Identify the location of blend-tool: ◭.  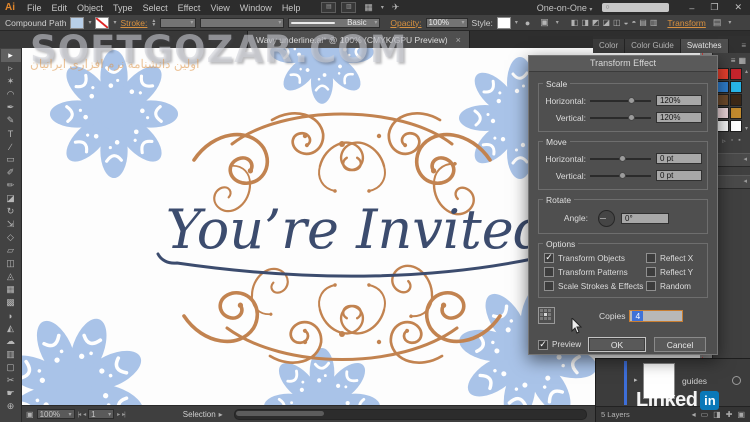
(11, 328).